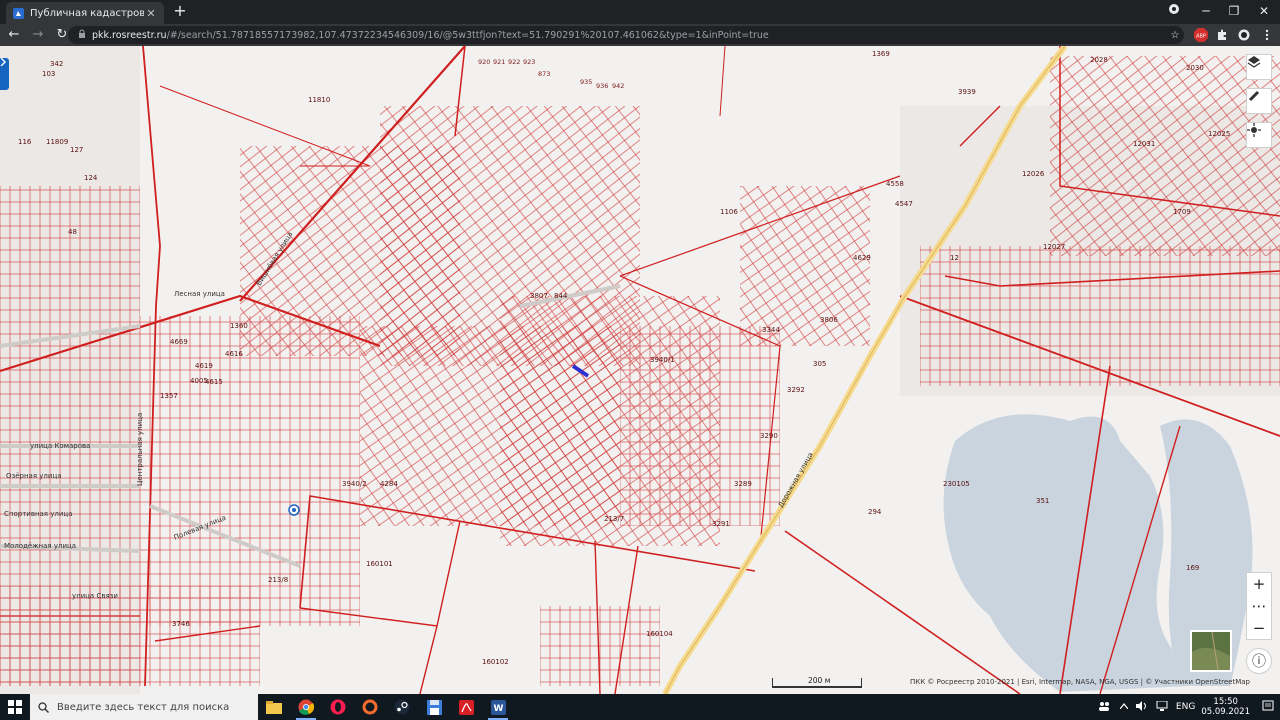  What do you see at coordinates (1259, 135) in the screenshot?
I see `locate-crosshair-icon` at bounding box center [1259, 135].